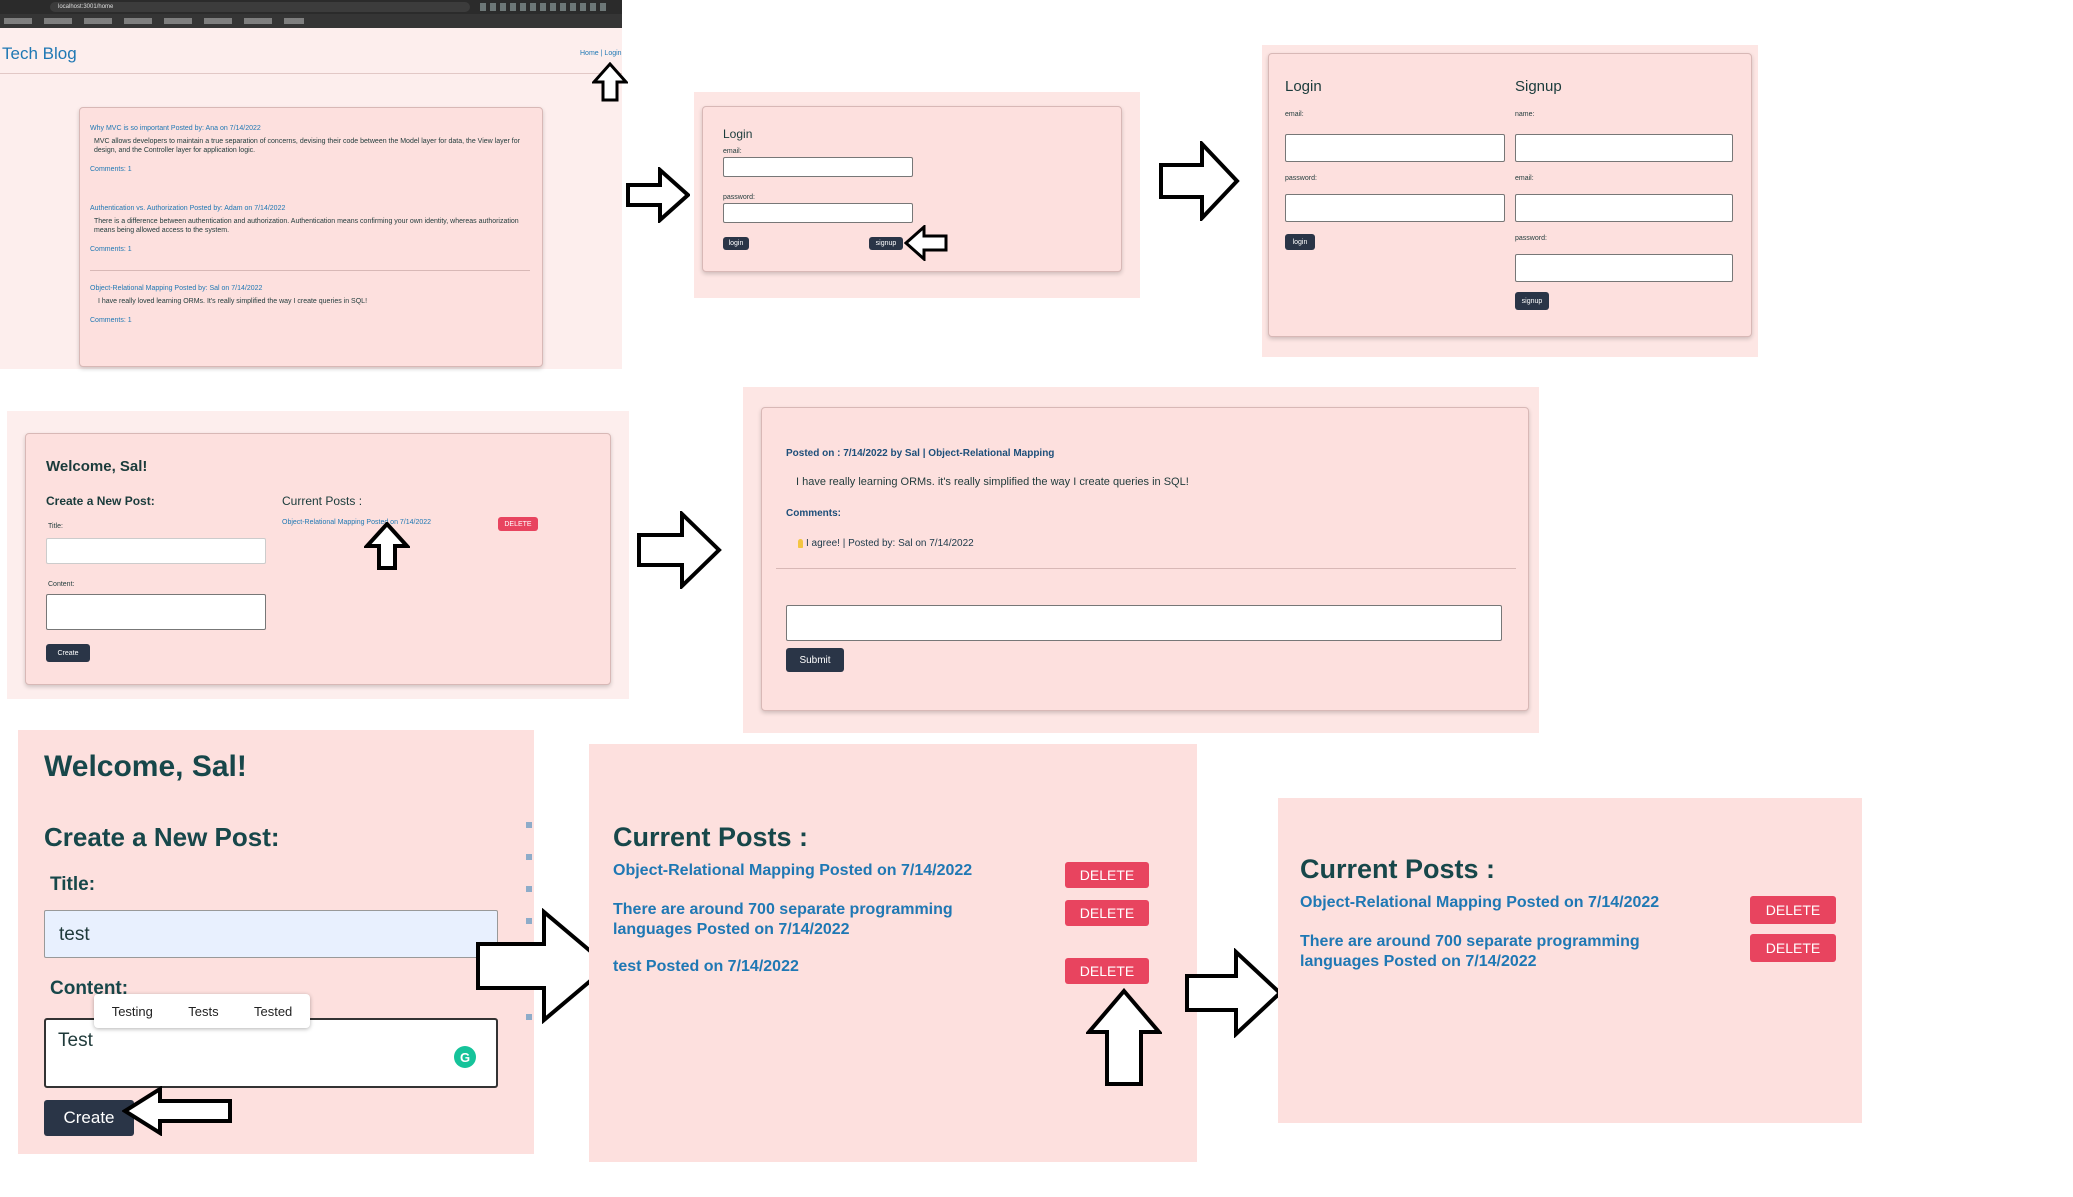 This screenshot has height=1197, width=2073. Describe the element at coordinates (545, 7) in the screenshot. I see `browser-extension-icons` at that location.